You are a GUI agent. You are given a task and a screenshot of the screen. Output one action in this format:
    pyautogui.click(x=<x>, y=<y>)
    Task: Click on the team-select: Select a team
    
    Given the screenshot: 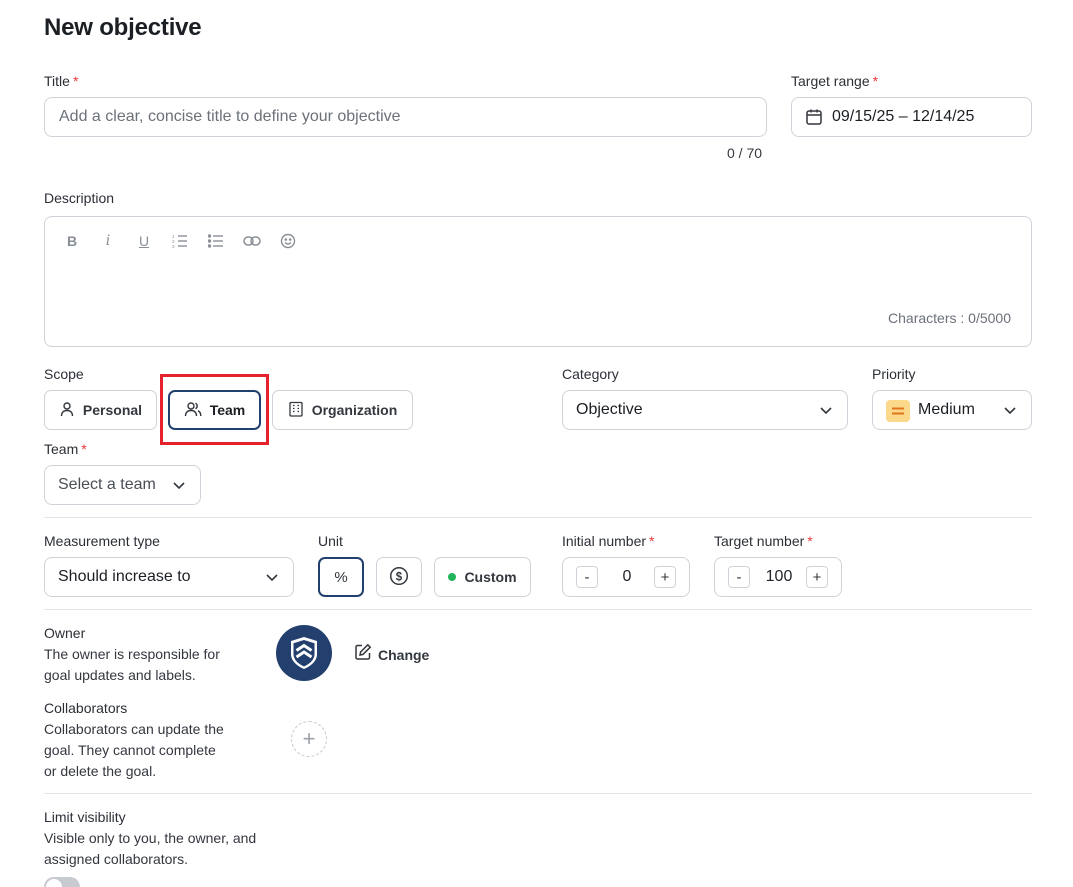 What is the action you would take?
    pyautogui.click(x=122, y=485)
    